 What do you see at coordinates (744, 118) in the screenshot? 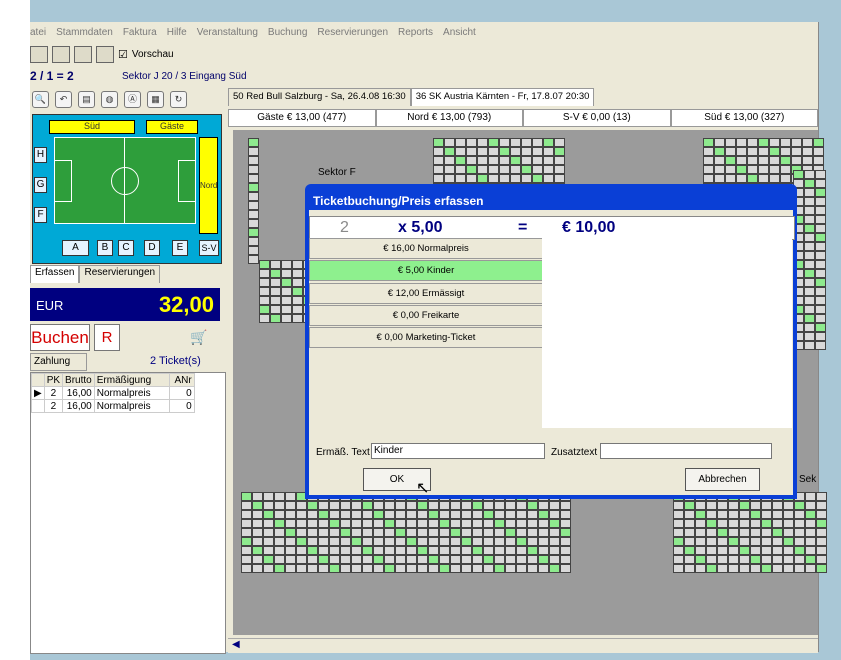
I see `tab-price-sued: Süd € 13,00 (327)` at bounding box center [744, 118].